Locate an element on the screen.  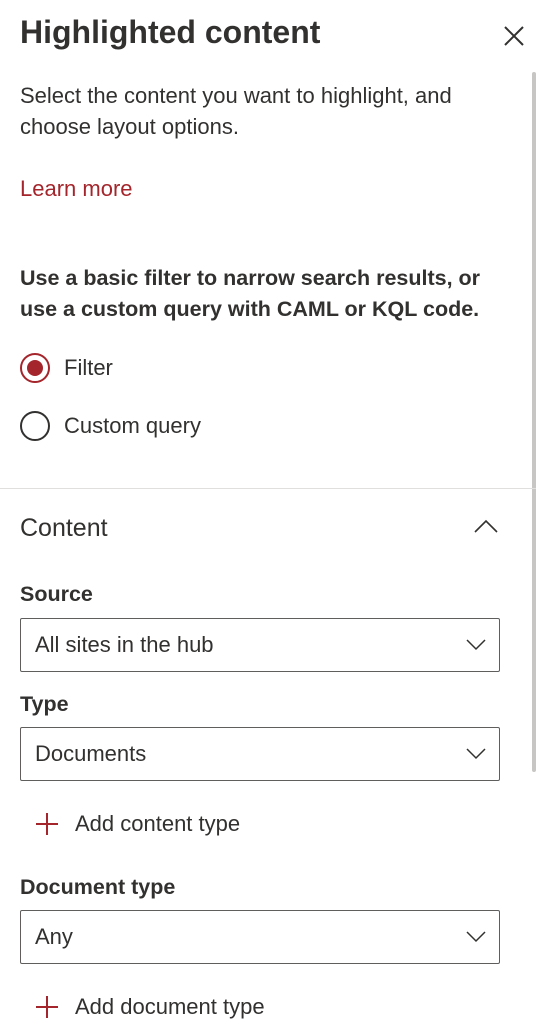
document-type-label: Document type is located at coordinates (98, 887).